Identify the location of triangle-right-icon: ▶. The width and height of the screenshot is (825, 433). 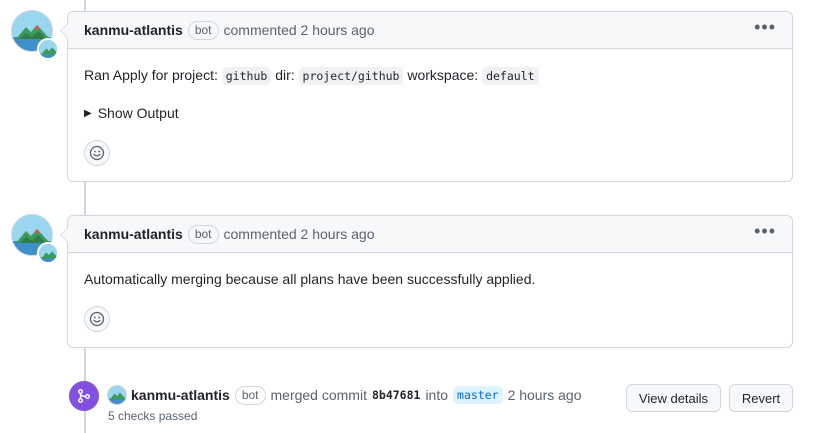
(88, 113).